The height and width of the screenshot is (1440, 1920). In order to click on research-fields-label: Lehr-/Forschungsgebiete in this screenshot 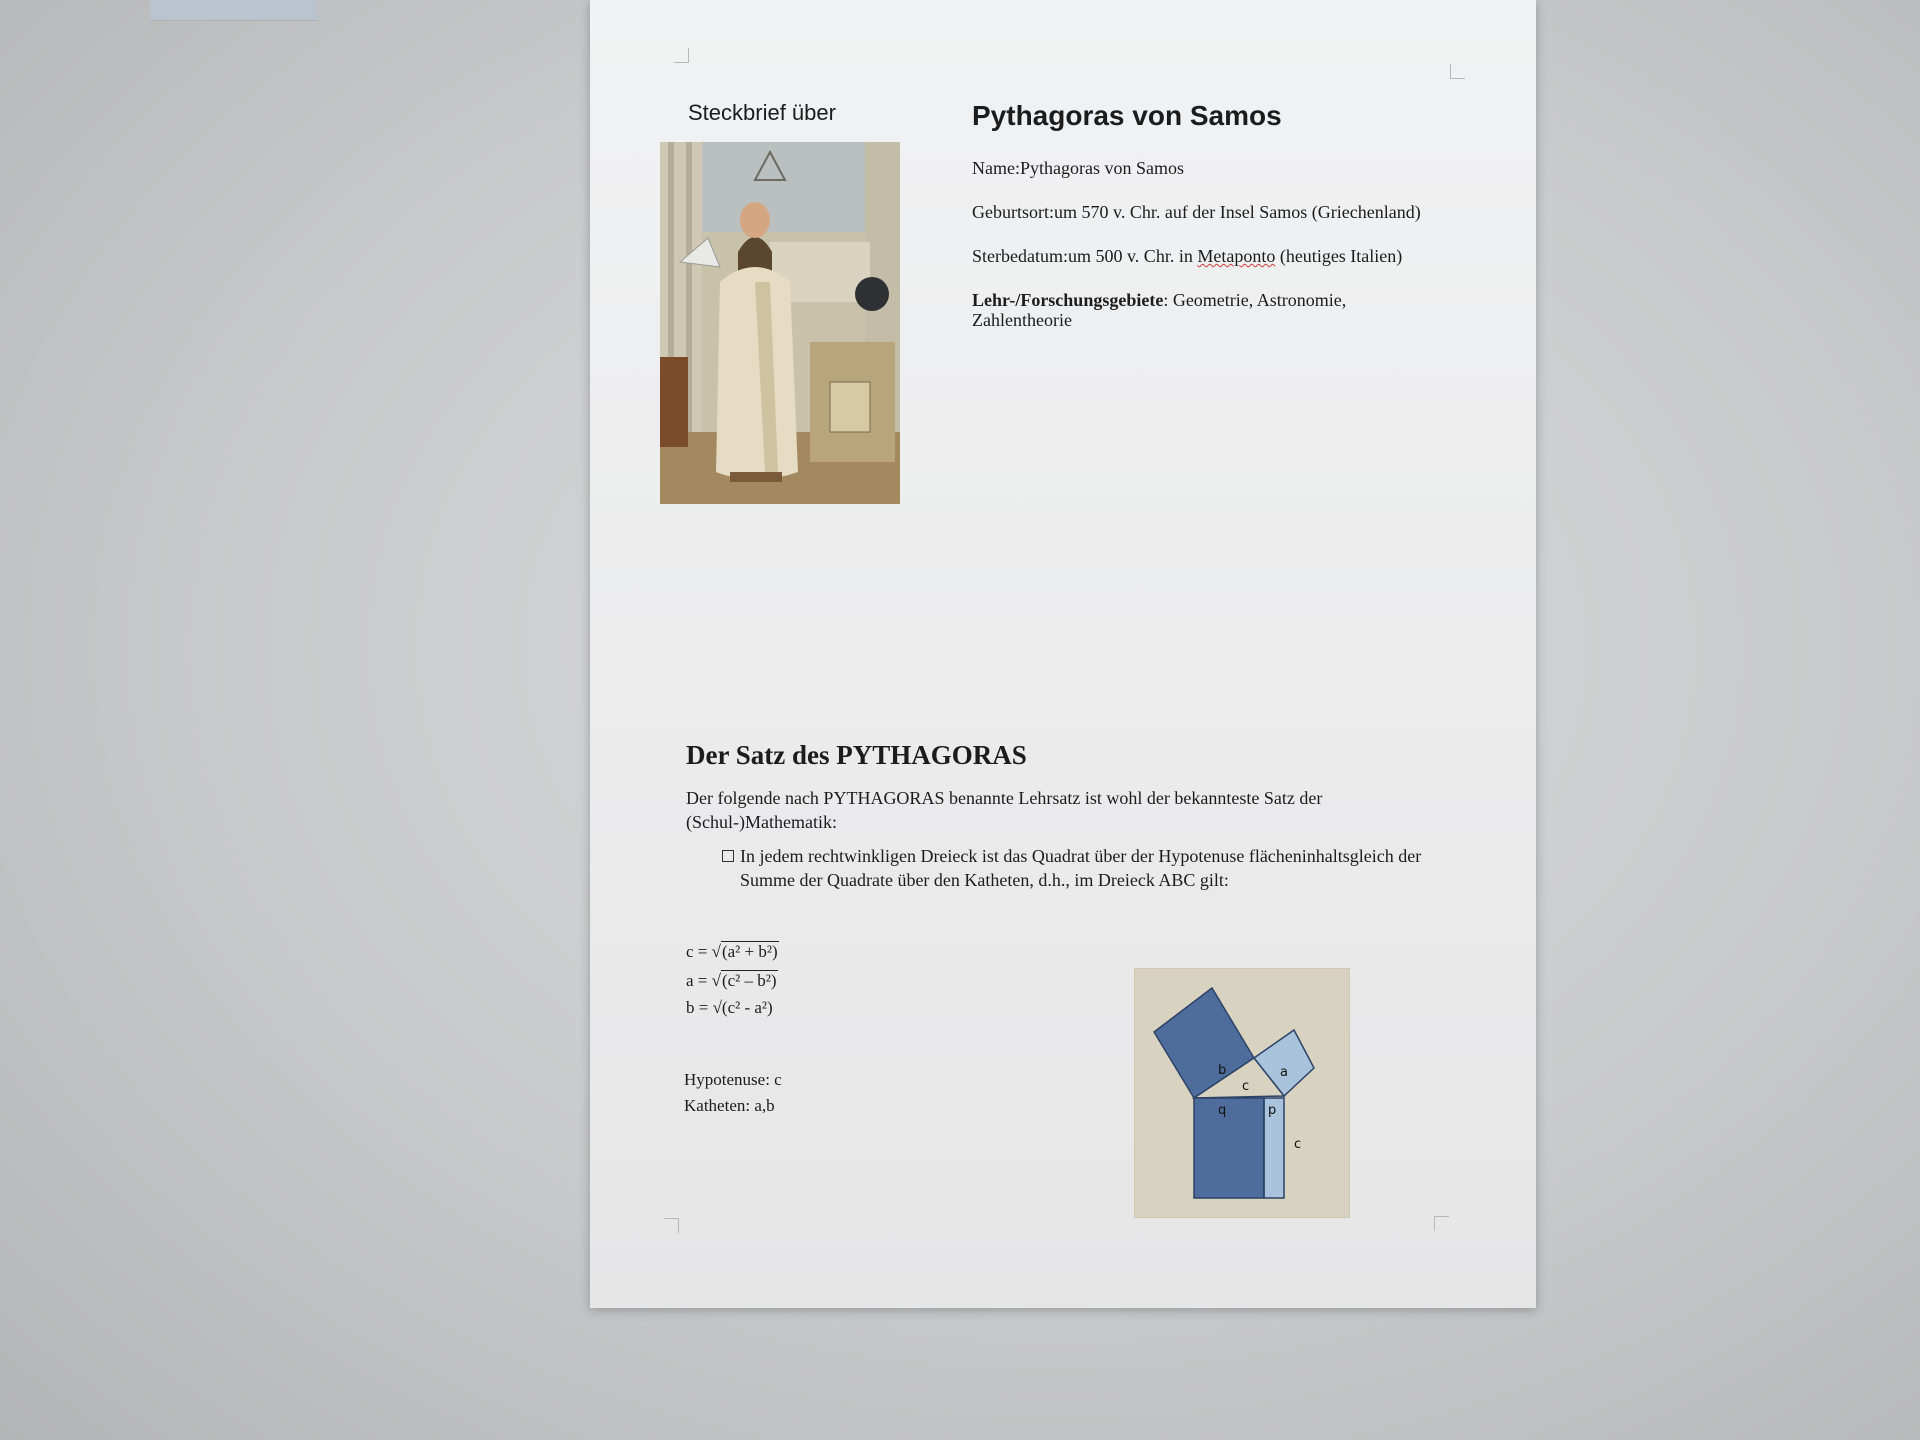, I will do `click(1068, 300)`.